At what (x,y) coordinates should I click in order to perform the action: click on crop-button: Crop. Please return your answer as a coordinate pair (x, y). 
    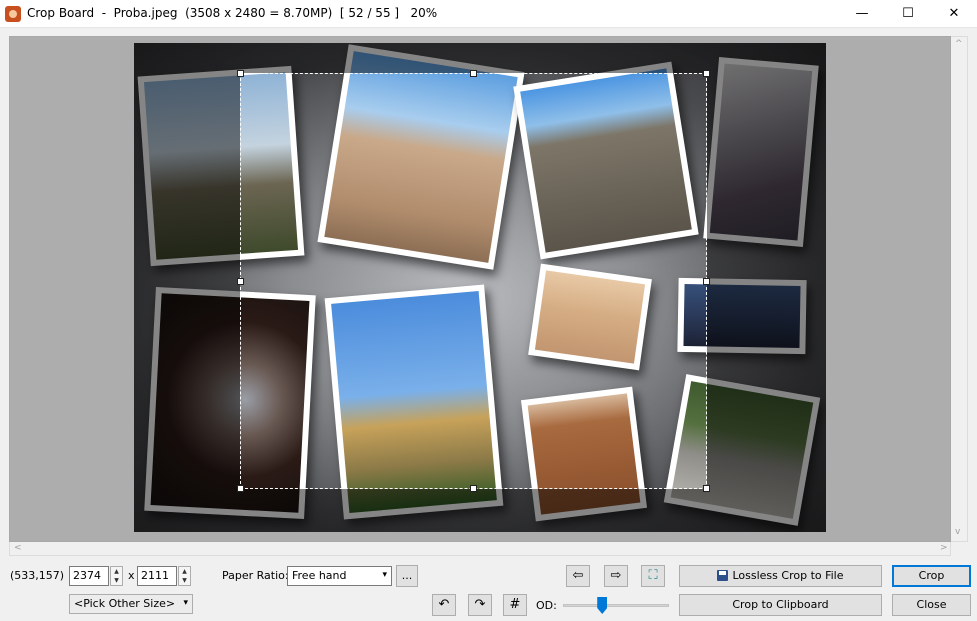
    Looking at the image, I should click on (931, 576).